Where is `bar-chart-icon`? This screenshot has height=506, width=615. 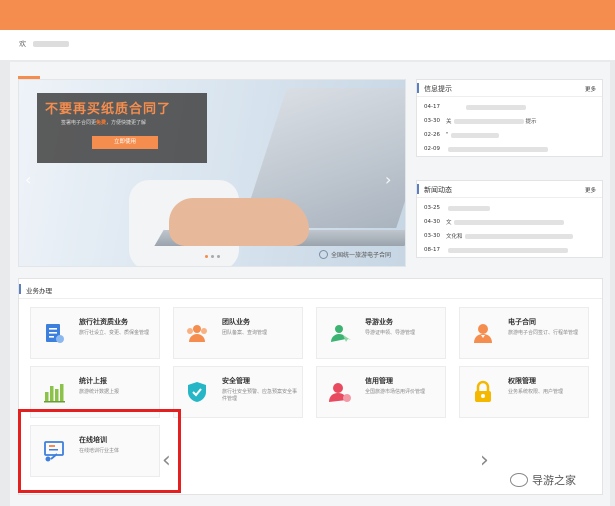
bar-chart-icon is located at coordinates (54, 393).